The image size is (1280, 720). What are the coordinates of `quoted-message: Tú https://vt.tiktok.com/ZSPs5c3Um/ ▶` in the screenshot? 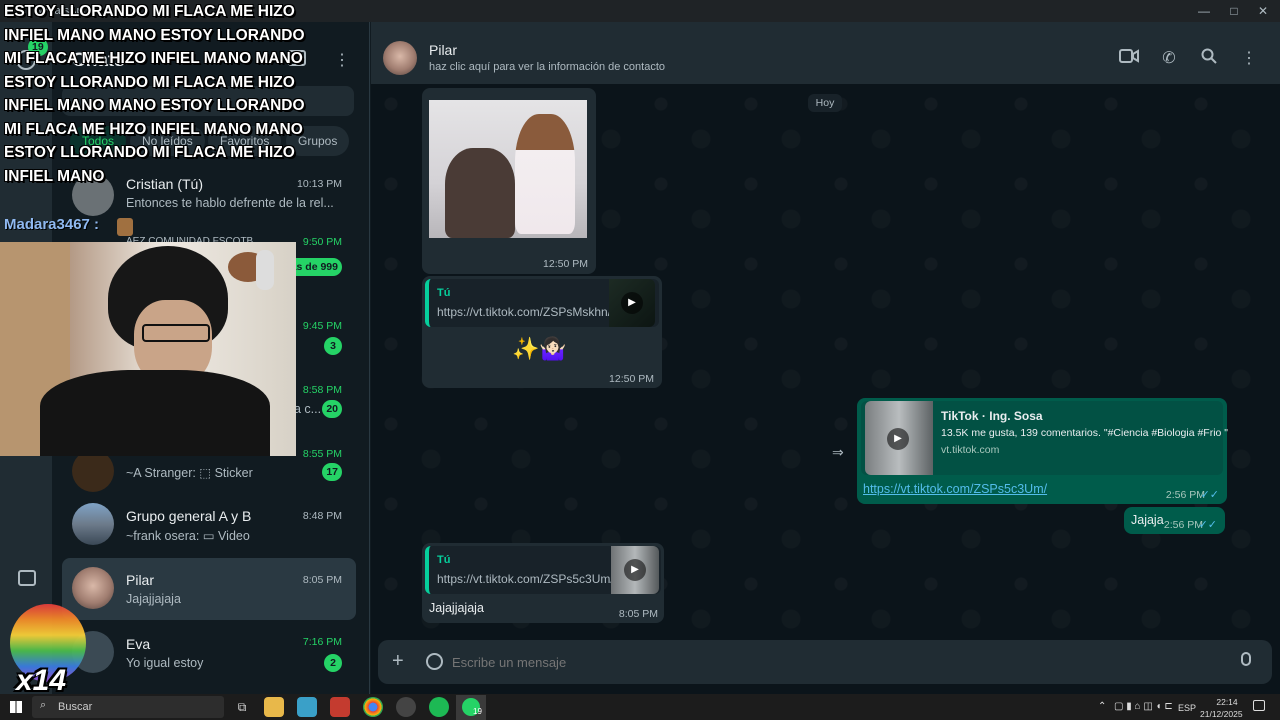 It's located at (543, 570).